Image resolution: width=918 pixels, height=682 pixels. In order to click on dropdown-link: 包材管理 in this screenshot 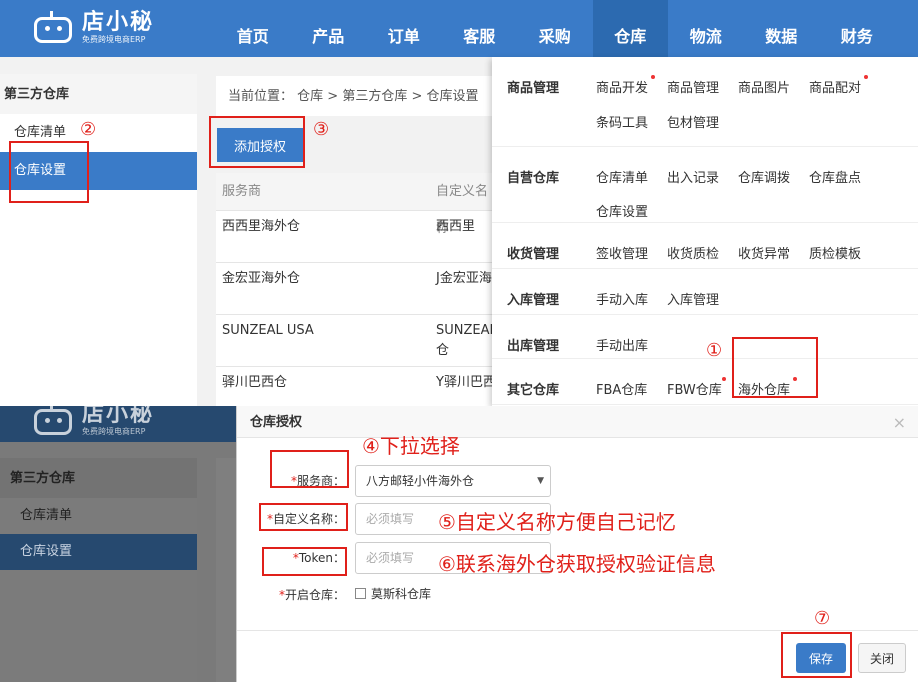, I will do `click(702, 129)`.